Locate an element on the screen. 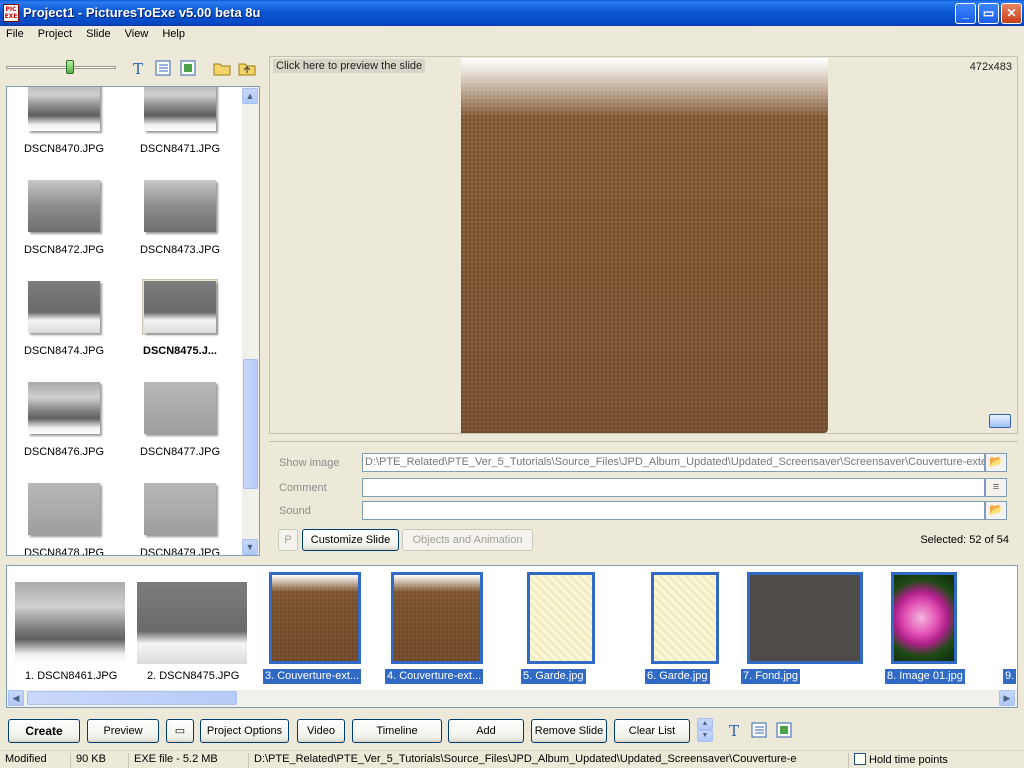 The image size is (1024, 768). grid-item: DSCN8477.JPG is located at coordinates (180, 428).